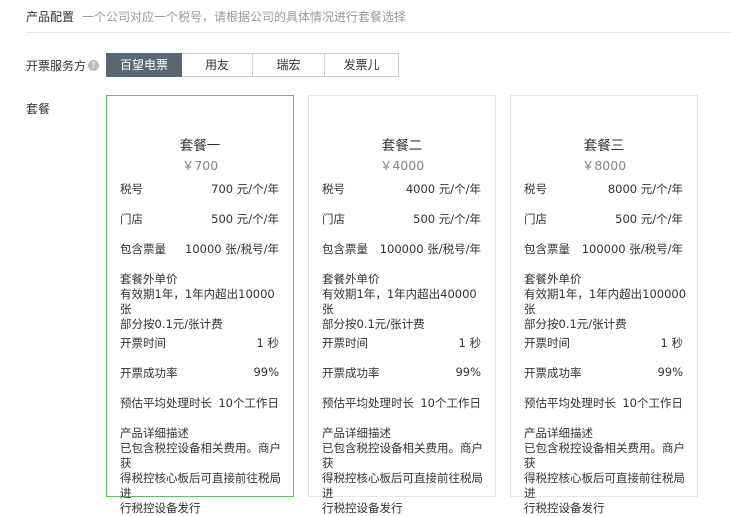 The image size is (731, 516). Describe the element at coordinates (144, 65) in the screenshot. I see `tab-baiwang: 百望电票` at that location.